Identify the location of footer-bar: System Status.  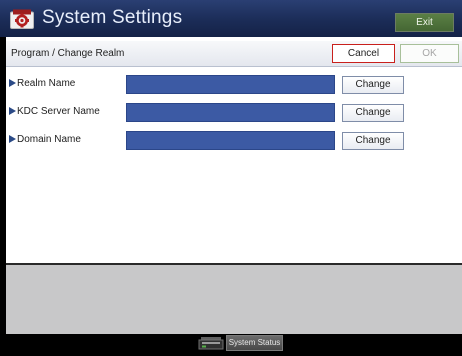
(231, 342).